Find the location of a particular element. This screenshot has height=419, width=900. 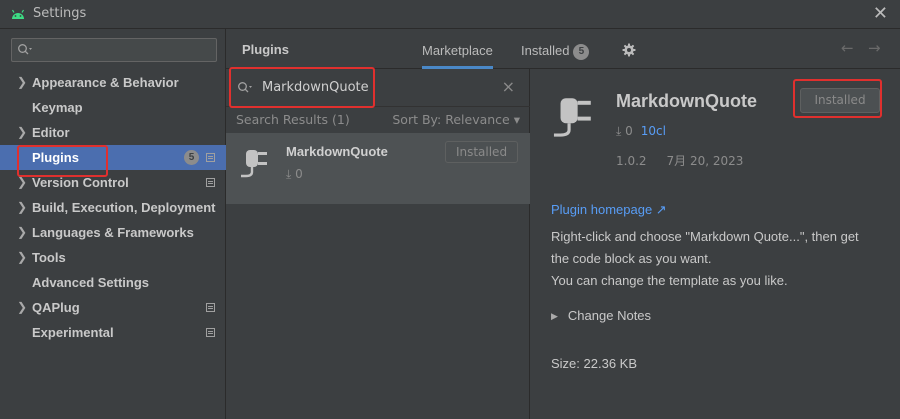

sidebar-item-version-control: ❯ Version Control is located at coordinates (113, 182).